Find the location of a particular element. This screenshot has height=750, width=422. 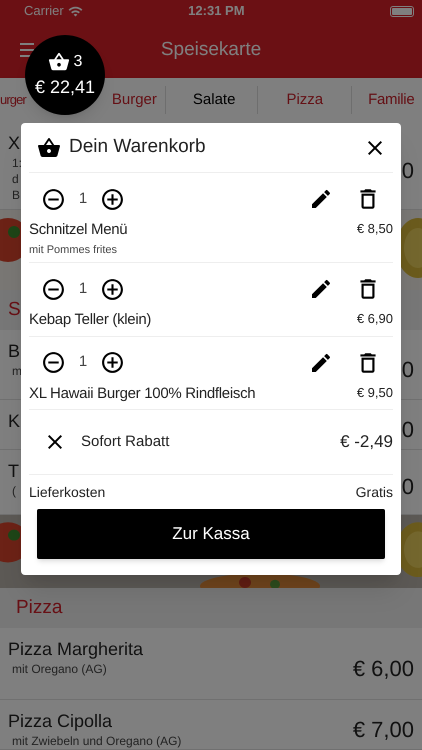

dish-name: B is located at coordinates (14, 351).